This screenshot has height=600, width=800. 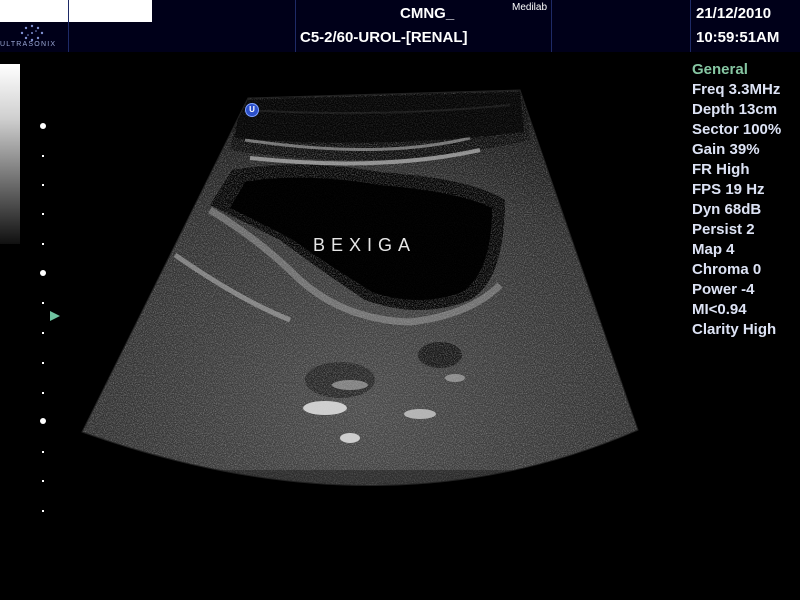 I want to click on param-persistence: Persist 2, so click(x=746, y=230).